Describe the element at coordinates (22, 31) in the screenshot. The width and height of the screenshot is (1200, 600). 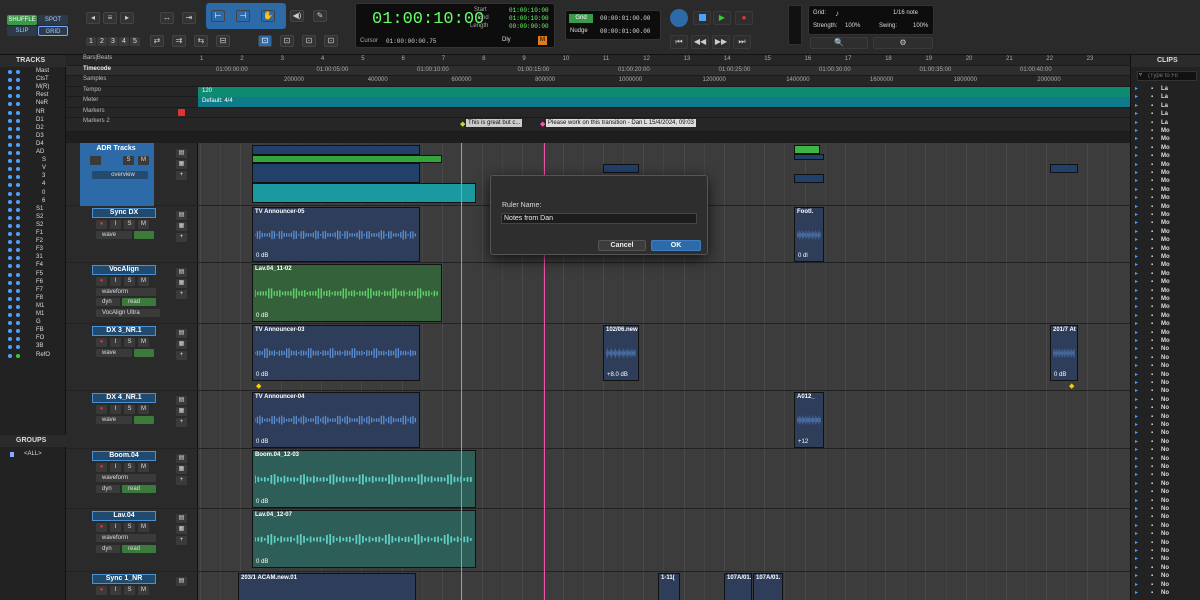
I see `slip-mode-button: SLIP` at that location.